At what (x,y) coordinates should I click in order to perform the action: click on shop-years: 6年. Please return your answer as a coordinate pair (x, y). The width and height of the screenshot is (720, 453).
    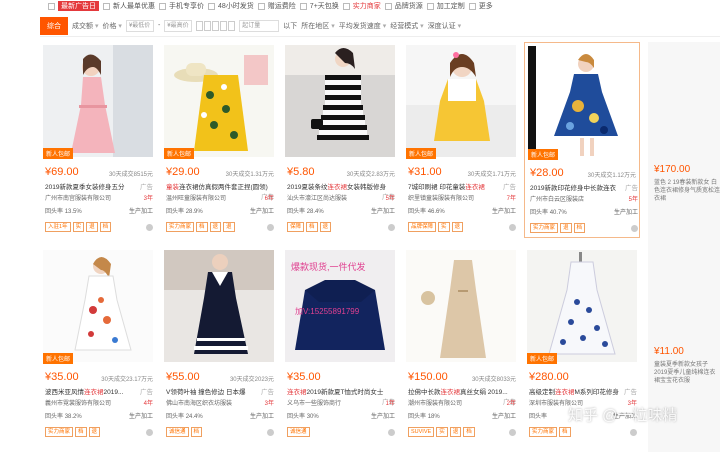
    Looking at the image, I should click on (269, 199).